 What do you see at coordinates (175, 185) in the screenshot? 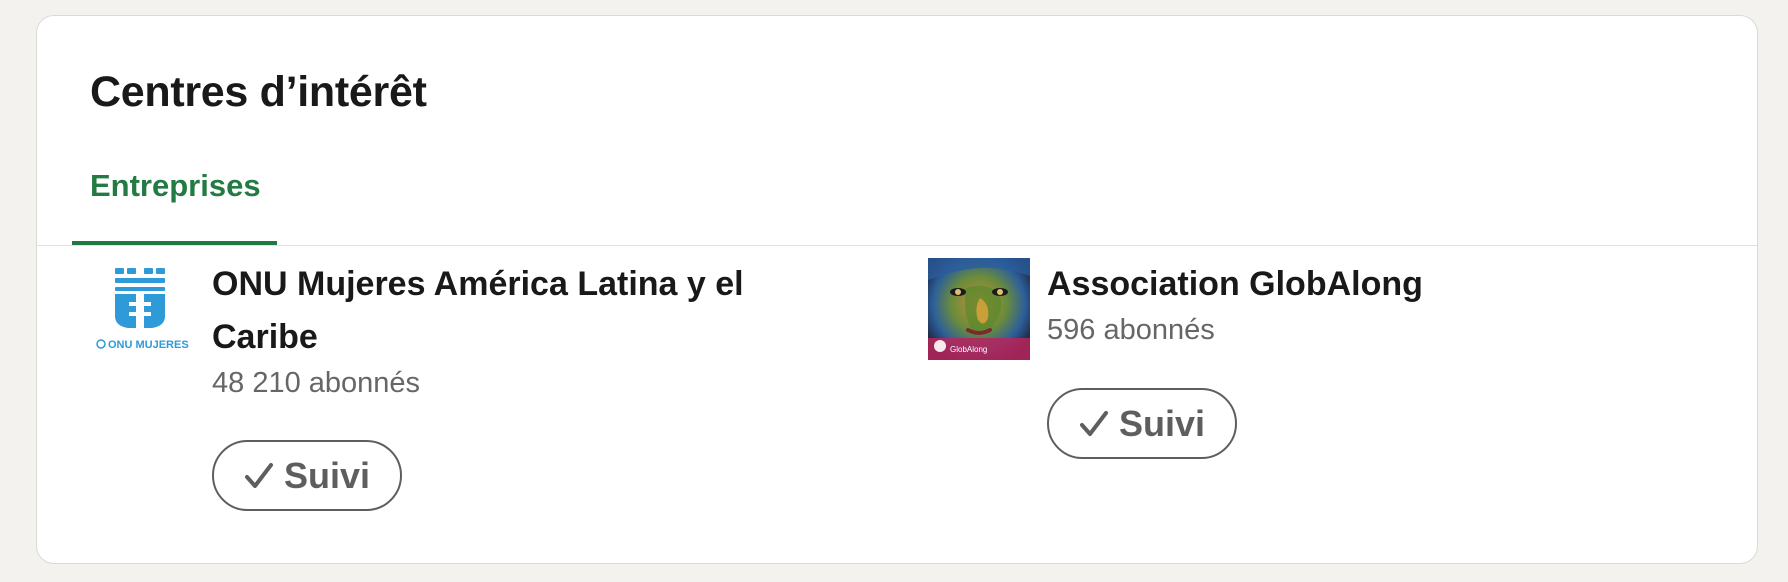
I see `tab-label: Entreprises` at bounding box center [175, 185].